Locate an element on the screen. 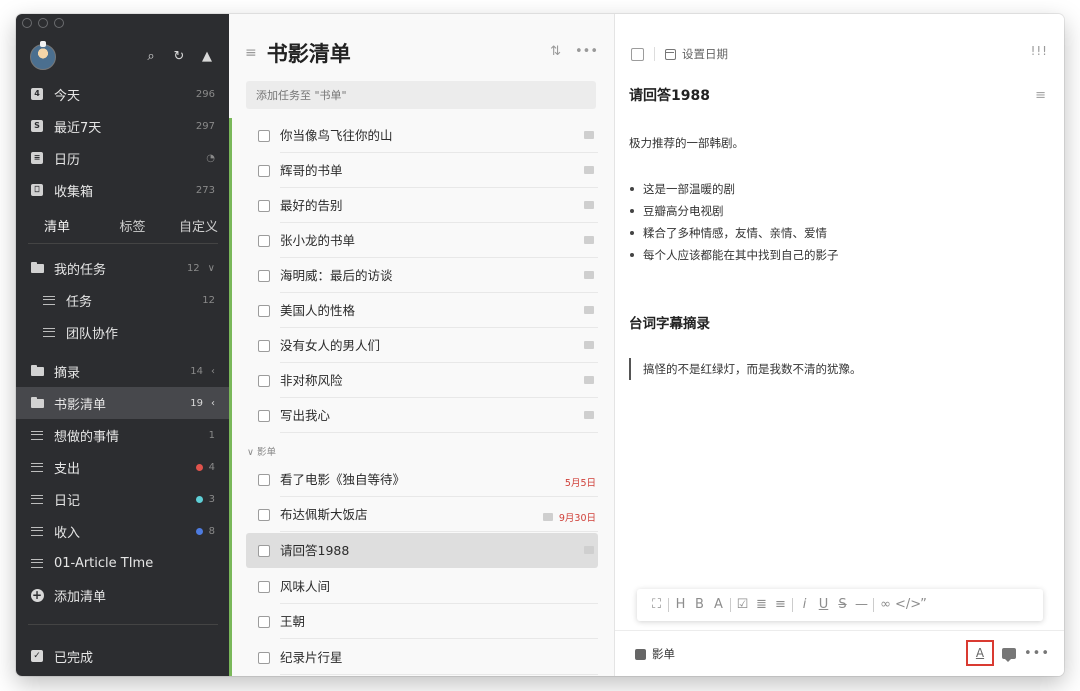  chevron-down-icon: ∨ is located at coordinates (211, 268).